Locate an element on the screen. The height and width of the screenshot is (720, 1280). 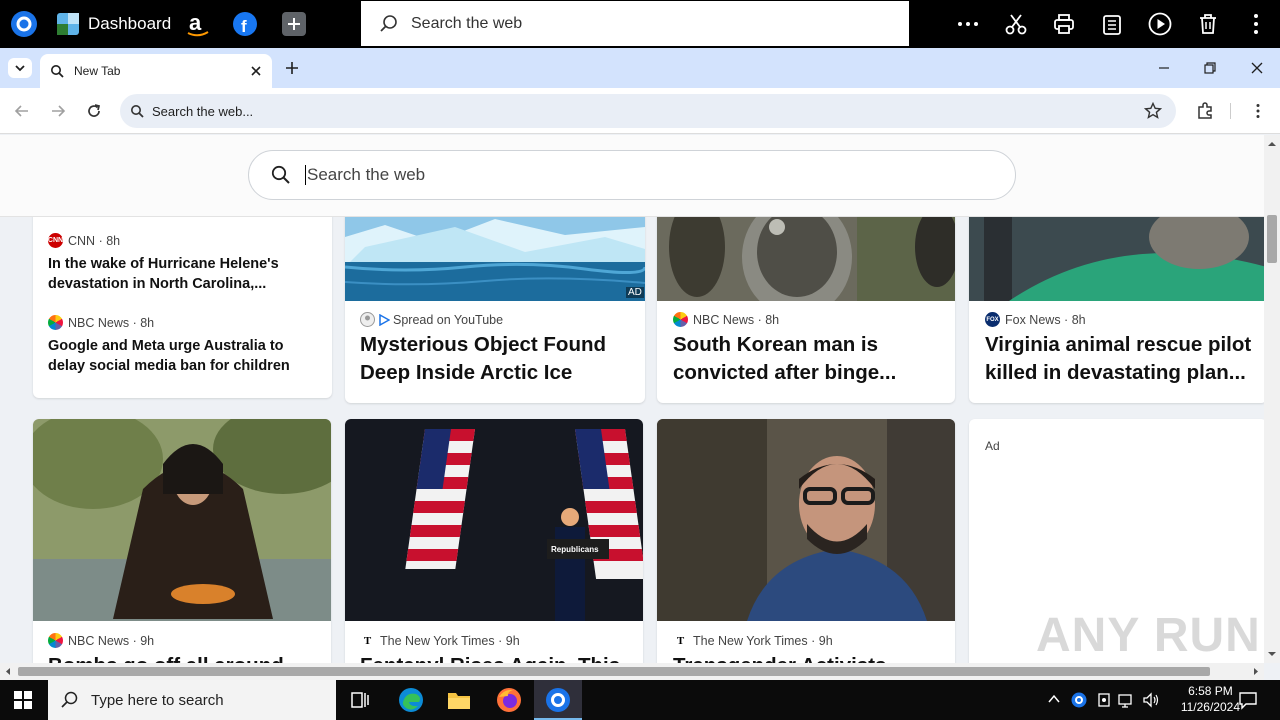
file-explorer-icon is located at coordinates (459, 702).